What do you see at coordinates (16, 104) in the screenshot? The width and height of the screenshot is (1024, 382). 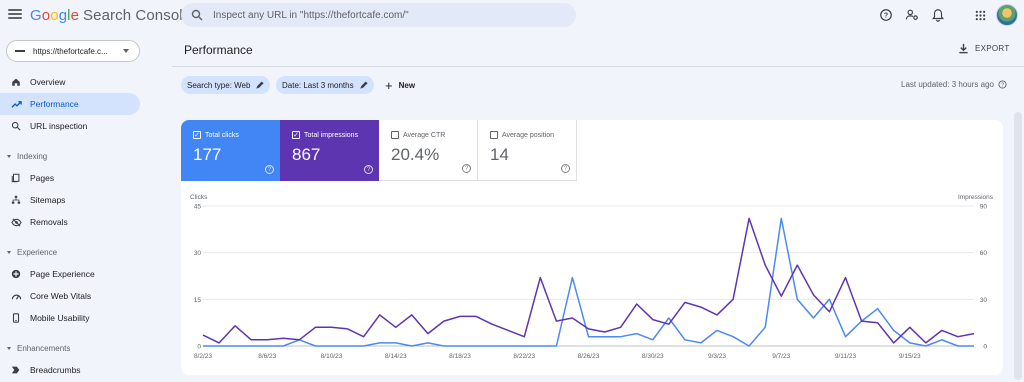 I see `trending-up-icon` at bounding box center [16, 104].